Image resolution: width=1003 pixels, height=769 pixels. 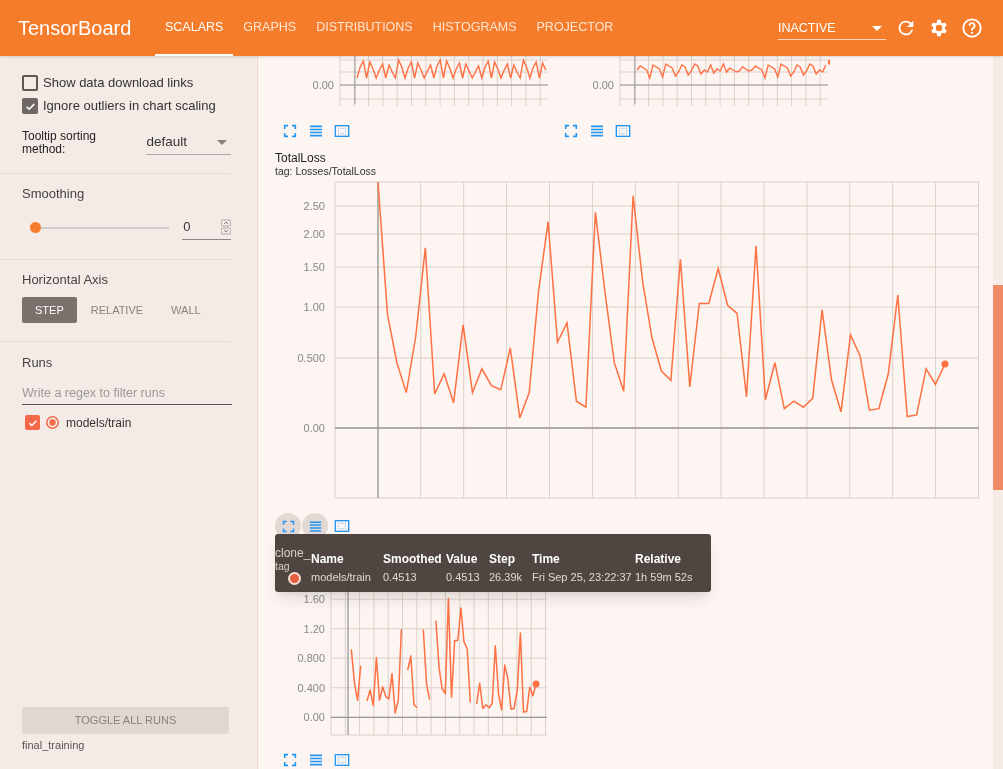 What do you see at coordinates (38, 363) in the screenshot?
I see `section-title: Runs` at bounding box center [38, 363].